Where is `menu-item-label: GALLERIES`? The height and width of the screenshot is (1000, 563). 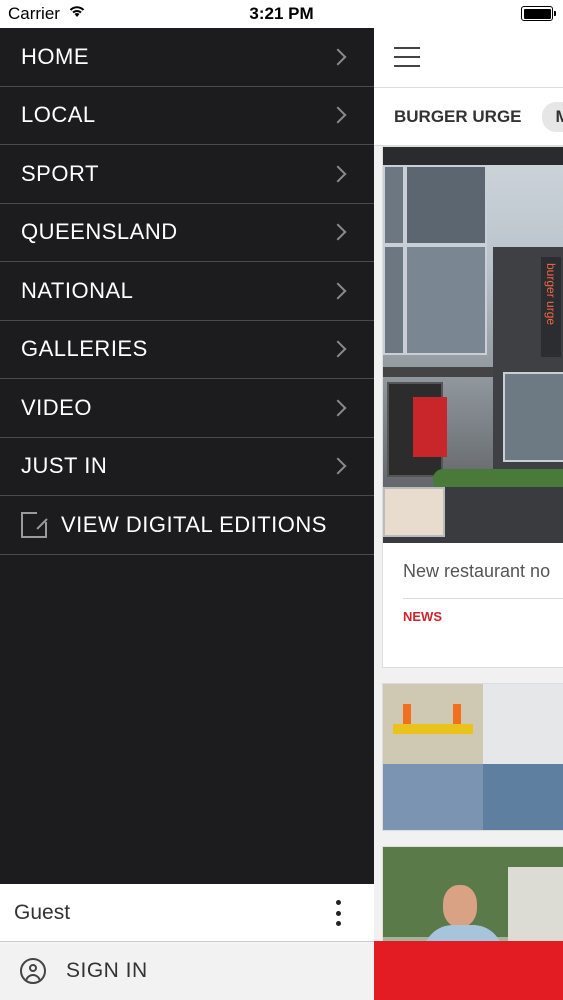 menu-item-label: GALLERIES is located at coordinates (84, 349).